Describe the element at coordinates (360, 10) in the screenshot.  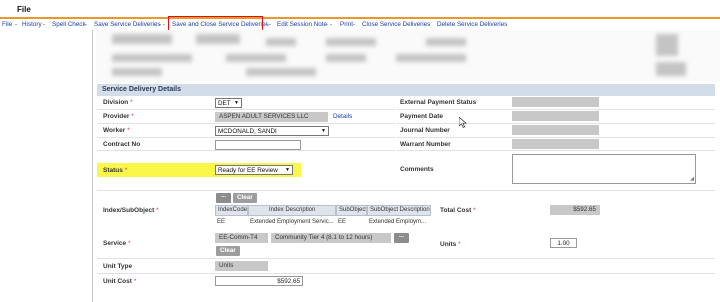
I see `title-bar: File` at that location.